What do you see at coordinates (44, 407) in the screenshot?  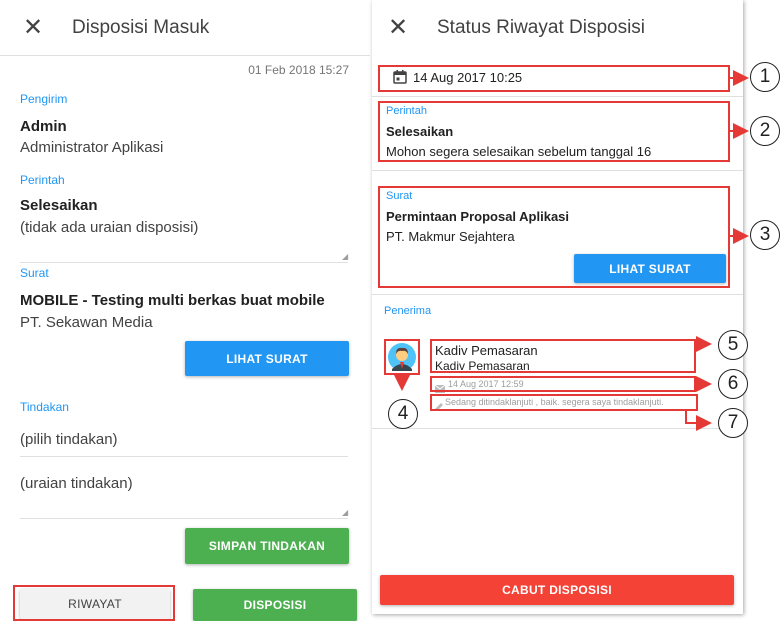 I see `tindakan-label: Tindakan` at bounding box center [44, 407].